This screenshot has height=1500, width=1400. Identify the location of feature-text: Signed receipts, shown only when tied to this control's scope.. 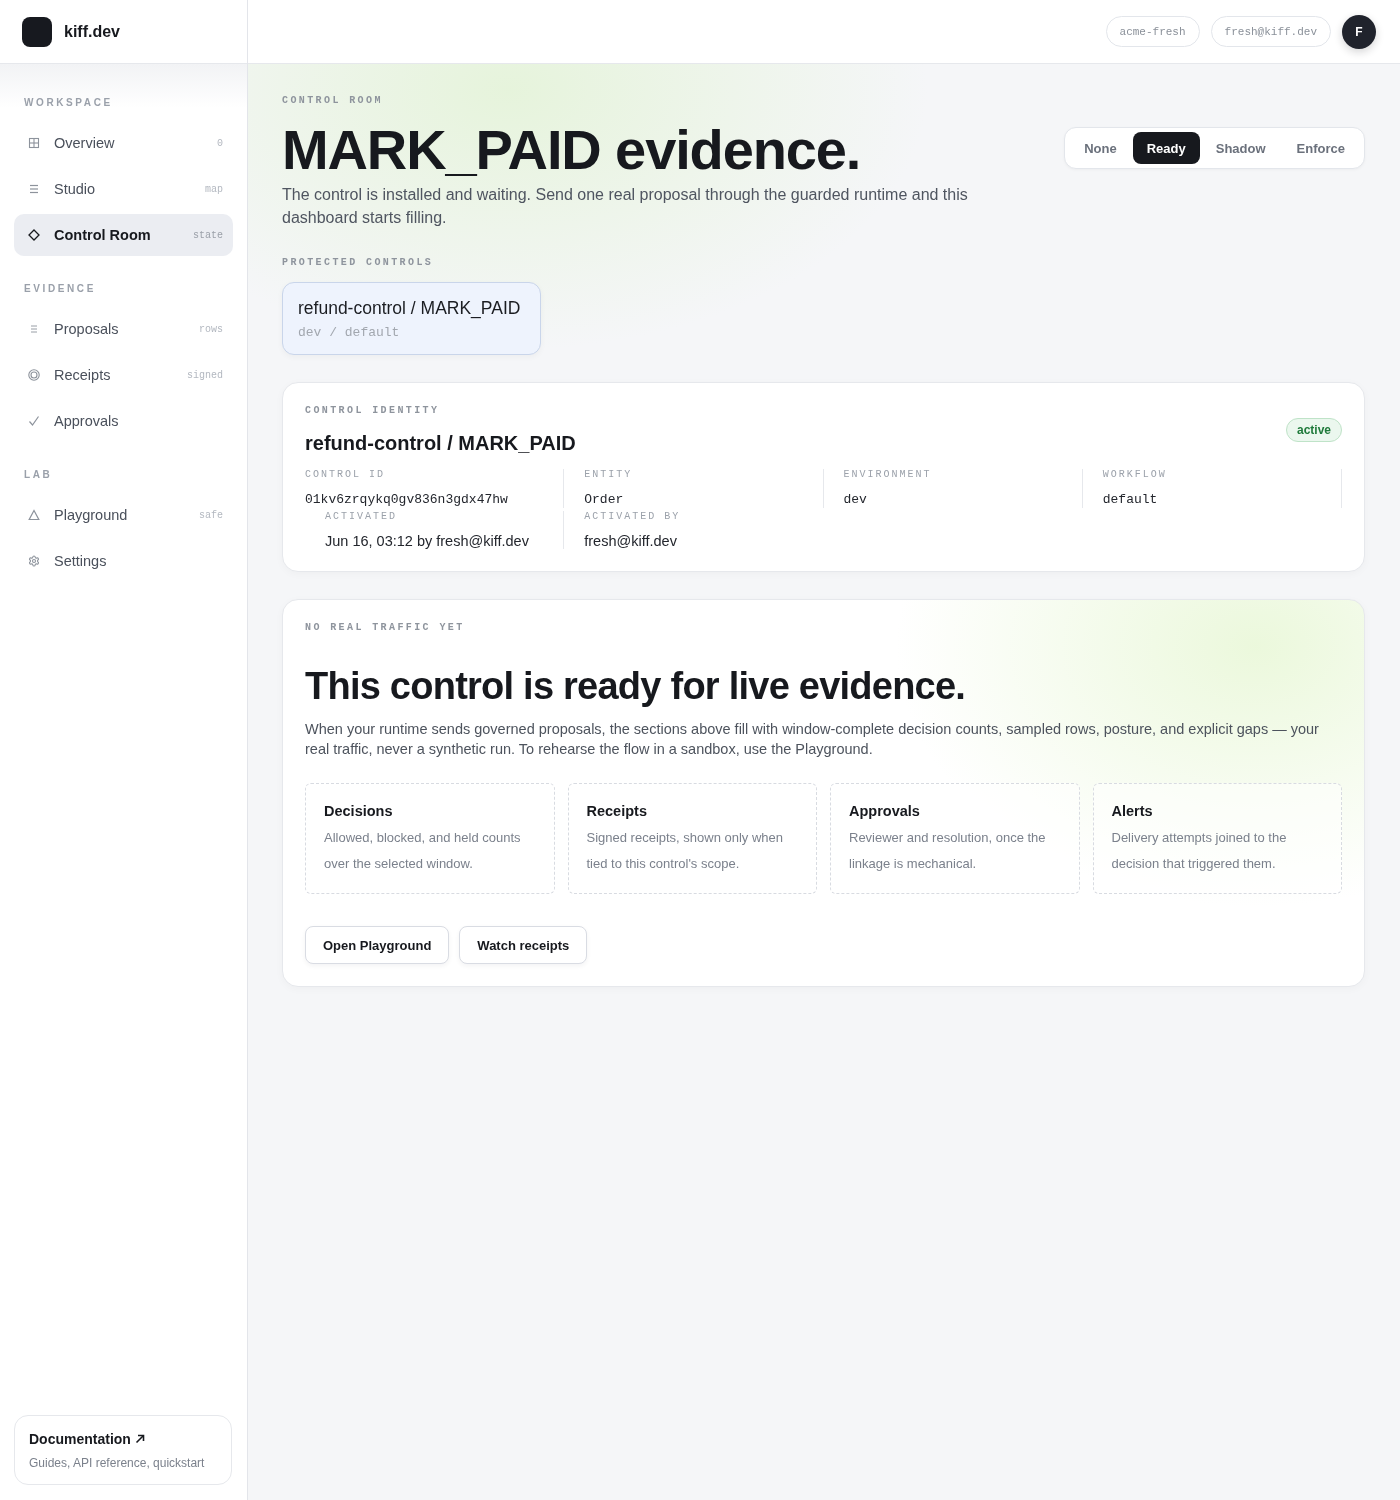
(685, 851).